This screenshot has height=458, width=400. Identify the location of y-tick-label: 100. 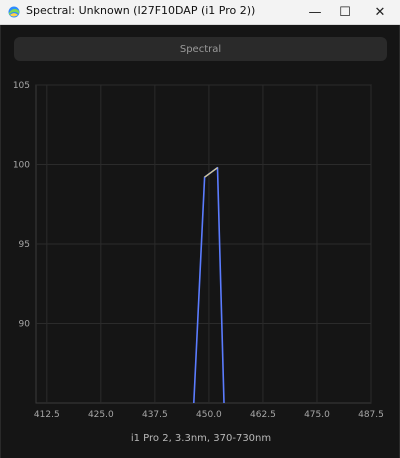
(21, 166).